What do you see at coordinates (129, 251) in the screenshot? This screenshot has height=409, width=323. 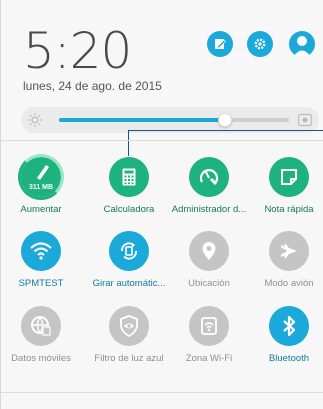 I see `auto-rotate-icon` at bounding box center [129, 251].